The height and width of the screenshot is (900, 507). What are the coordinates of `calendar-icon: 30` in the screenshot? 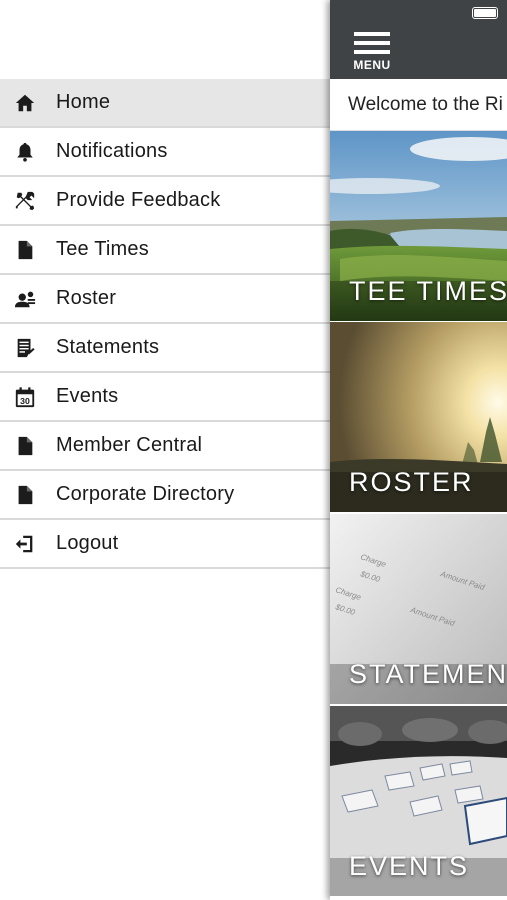 It's located at (25, 397).